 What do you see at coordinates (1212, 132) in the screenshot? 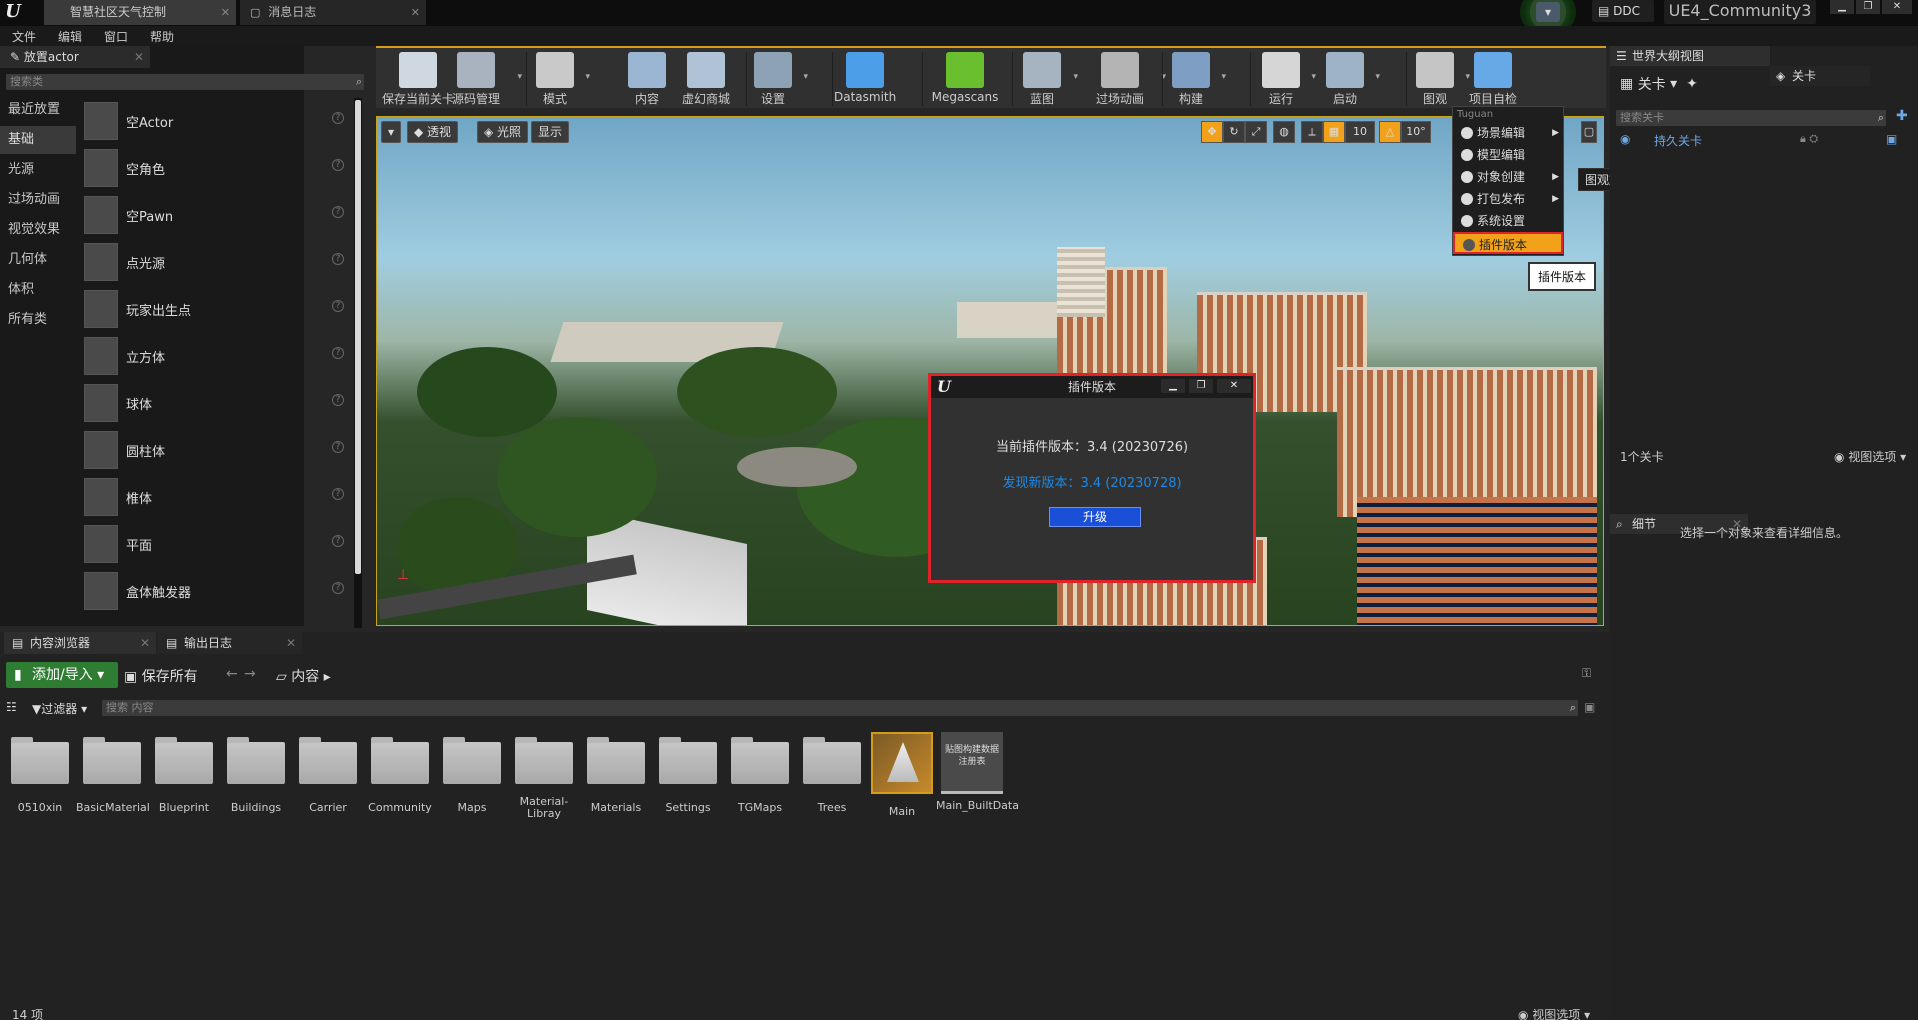
I see `translate-icon: ✥` at bounding box center [1212, 132].